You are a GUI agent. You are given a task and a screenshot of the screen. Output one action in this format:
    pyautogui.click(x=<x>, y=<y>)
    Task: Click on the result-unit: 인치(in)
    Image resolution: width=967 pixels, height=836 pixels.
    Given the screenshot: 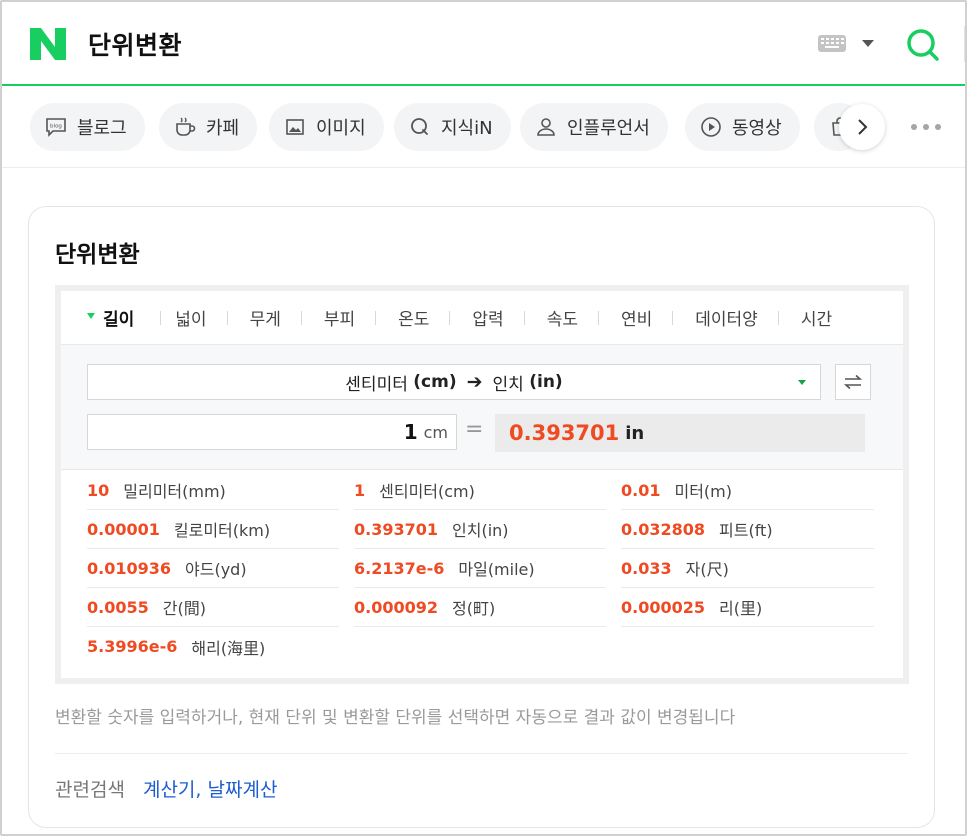 What is the action you would take?
    pyautogui.click(x=480, y=530)
    